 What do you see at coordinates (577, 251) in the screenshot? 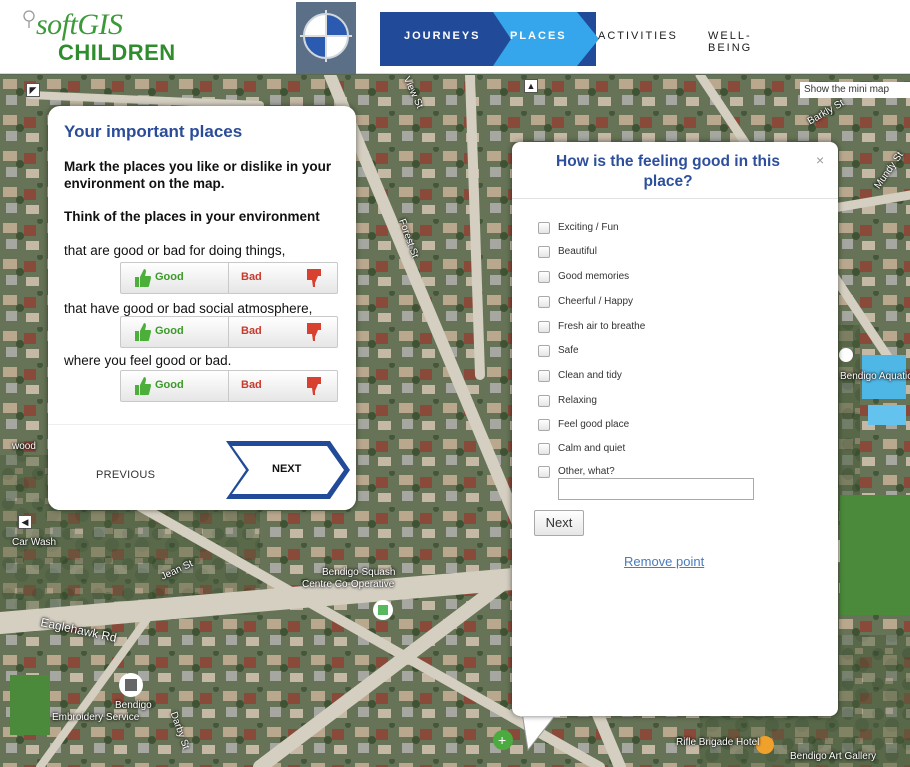
I see `option-label: Beautiful` at bounding box center [577, 251].